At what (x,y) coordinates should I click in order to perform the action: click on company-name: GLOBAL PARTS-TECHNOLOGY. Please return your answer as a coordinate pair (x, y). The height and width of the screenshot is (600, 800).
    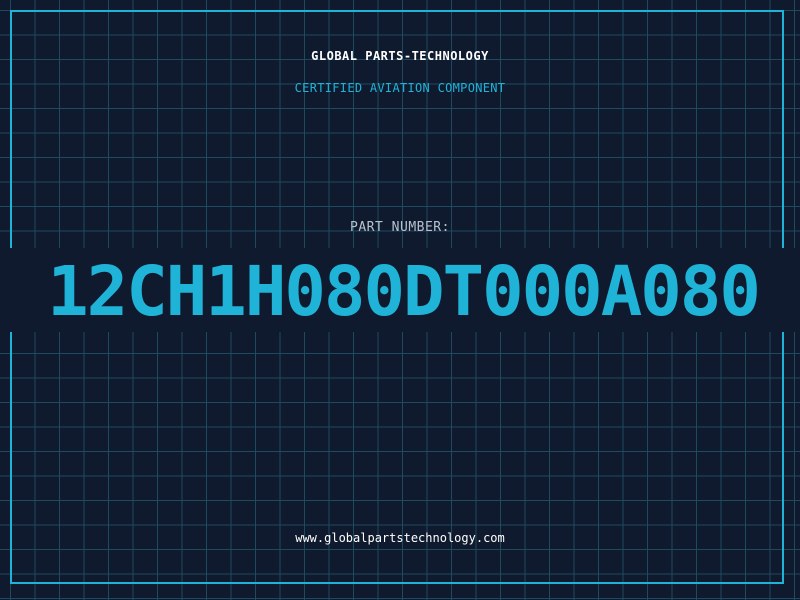
    Looking at the image, I should click on (400, 56).